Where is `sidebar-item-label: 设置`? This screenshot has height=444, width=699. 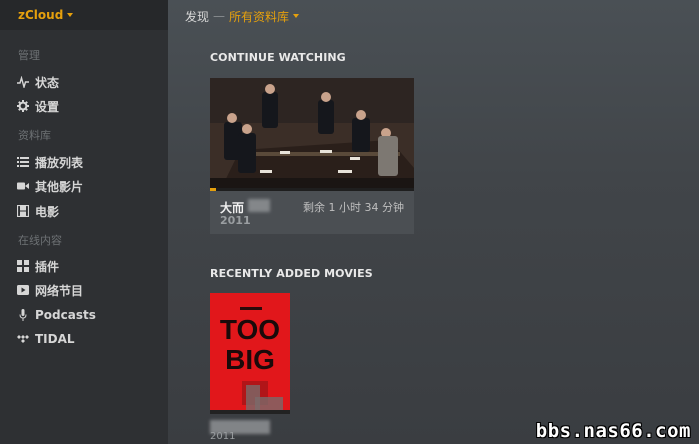
sidebar-item-label: 设置 is located at coordinates (47, 106).